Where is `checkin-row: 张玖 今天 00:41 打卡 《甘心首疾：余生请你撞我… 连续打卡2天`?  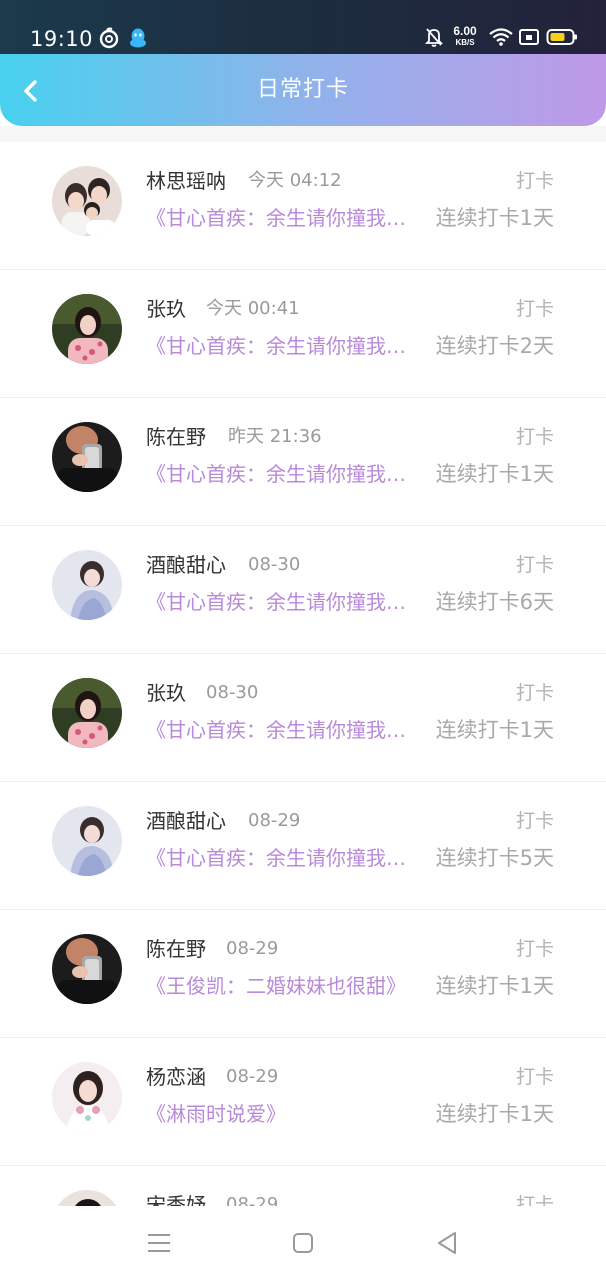
checkin-row: 张玖 今天 00:41 打卡 《甘心首疾：余生请你撞我… 连续打卡2天 is located at coordinates (303, 334).